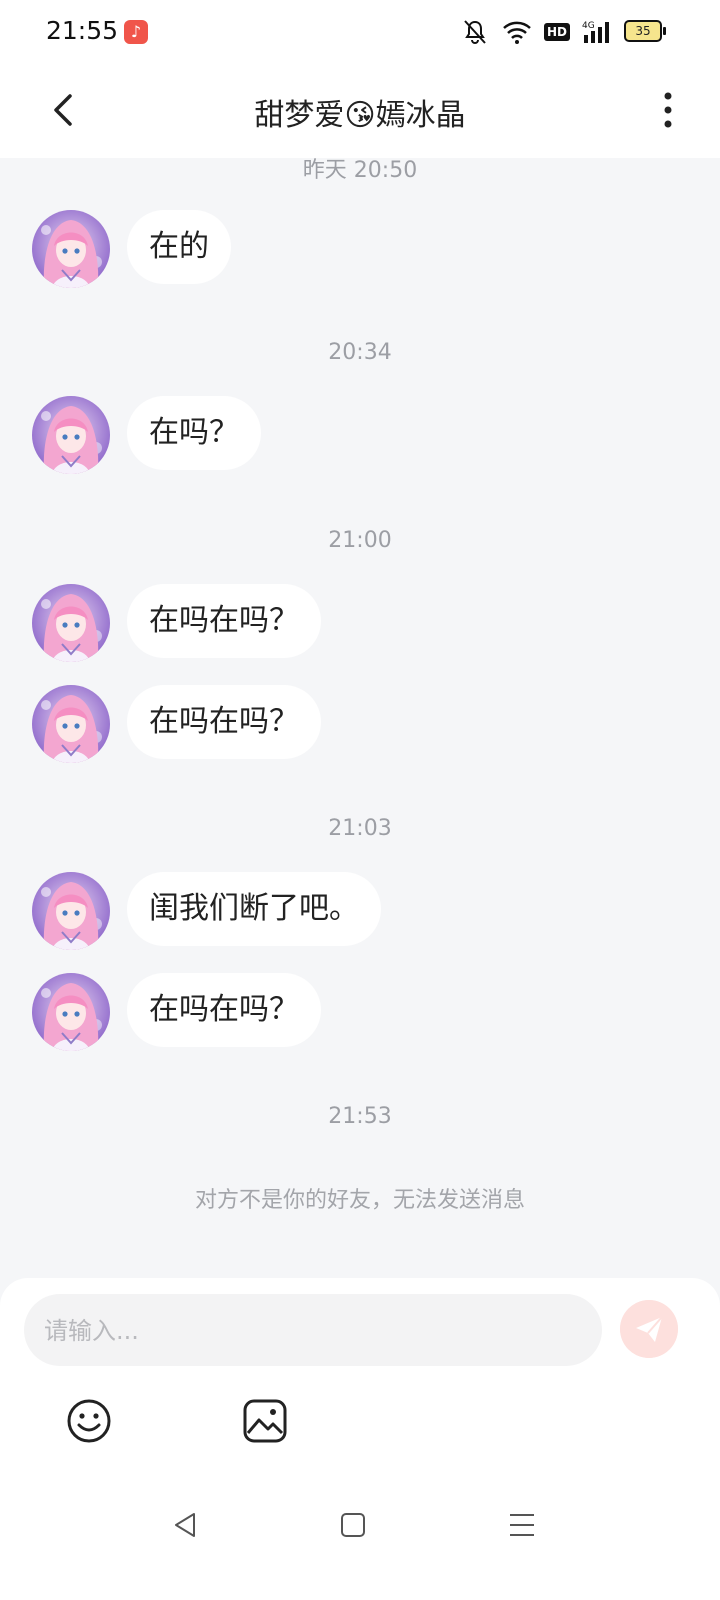 Image resolution: width=720 pixels, height=1600 pixels. What do you see at coordinates (136, 32) in the screenshot?
I see `music-note-icon: ♪` at bounding box center [136, 32].